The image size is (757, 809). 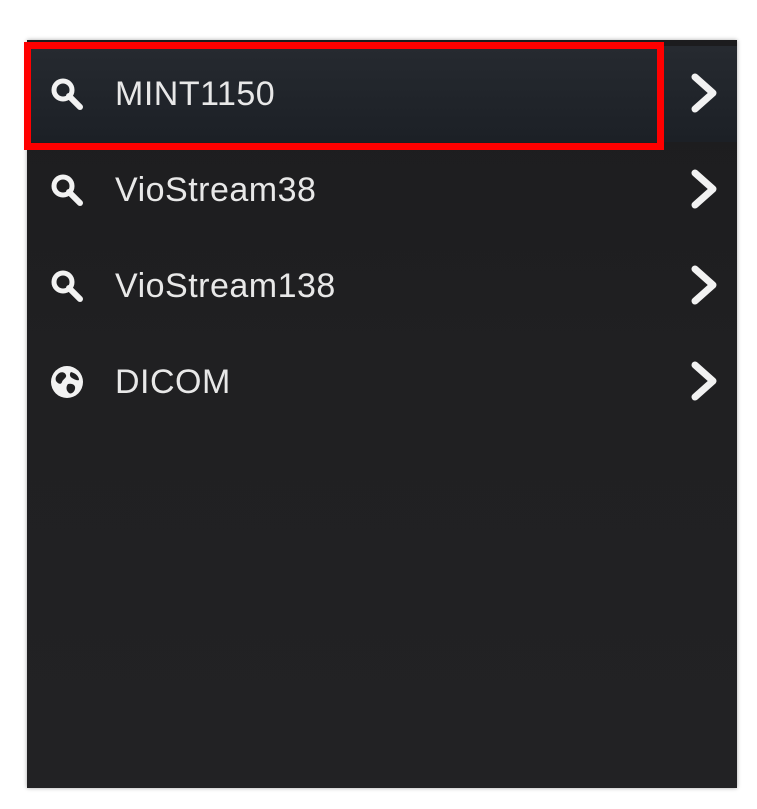 What do you see at coordinates (382, 382) in the screenshot?
I see `menu-item-dicom: DICOM` at bounding box center [382, 382].